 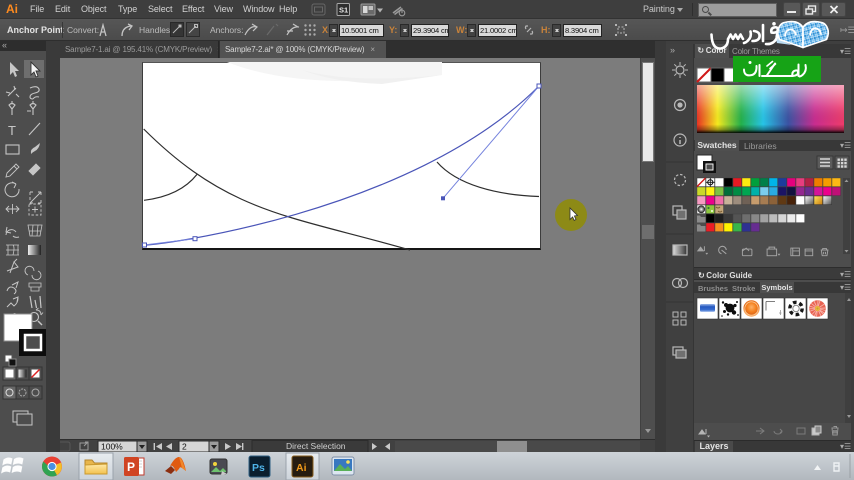 What do you see at coordinates (343, 10) in the screenshot?
I see `svg-text: S1` at bounding box center [343, 10].